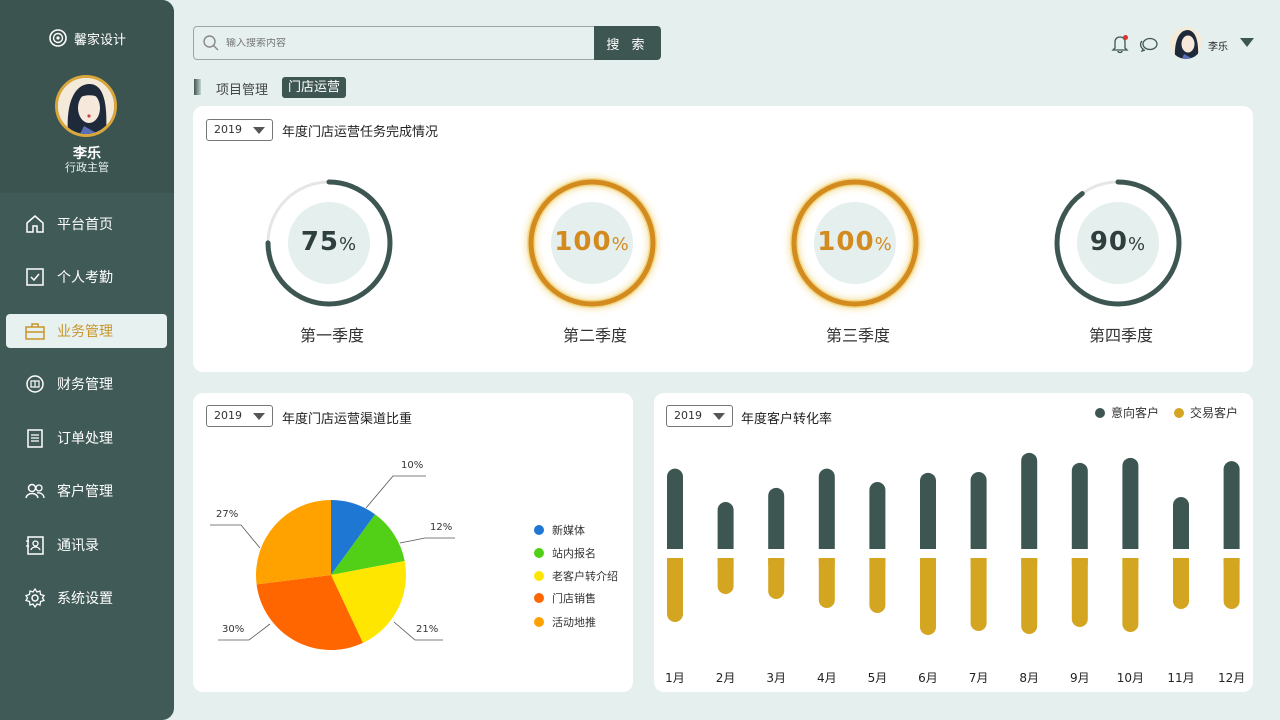  What do you see at coordinates (197, 87) in the screenshot?
I see `breadcrumb-marker` at bounding box center [197, 87].